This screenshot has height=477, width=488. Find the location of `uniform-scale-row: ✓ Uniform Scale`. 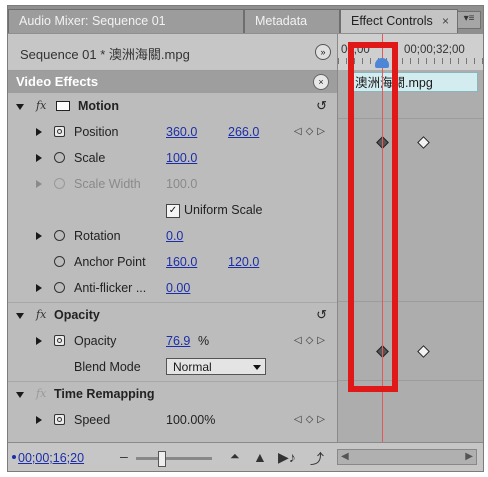

uniform-scale-row: ✓ Uniform Scale is located at coordinates (172, 211).